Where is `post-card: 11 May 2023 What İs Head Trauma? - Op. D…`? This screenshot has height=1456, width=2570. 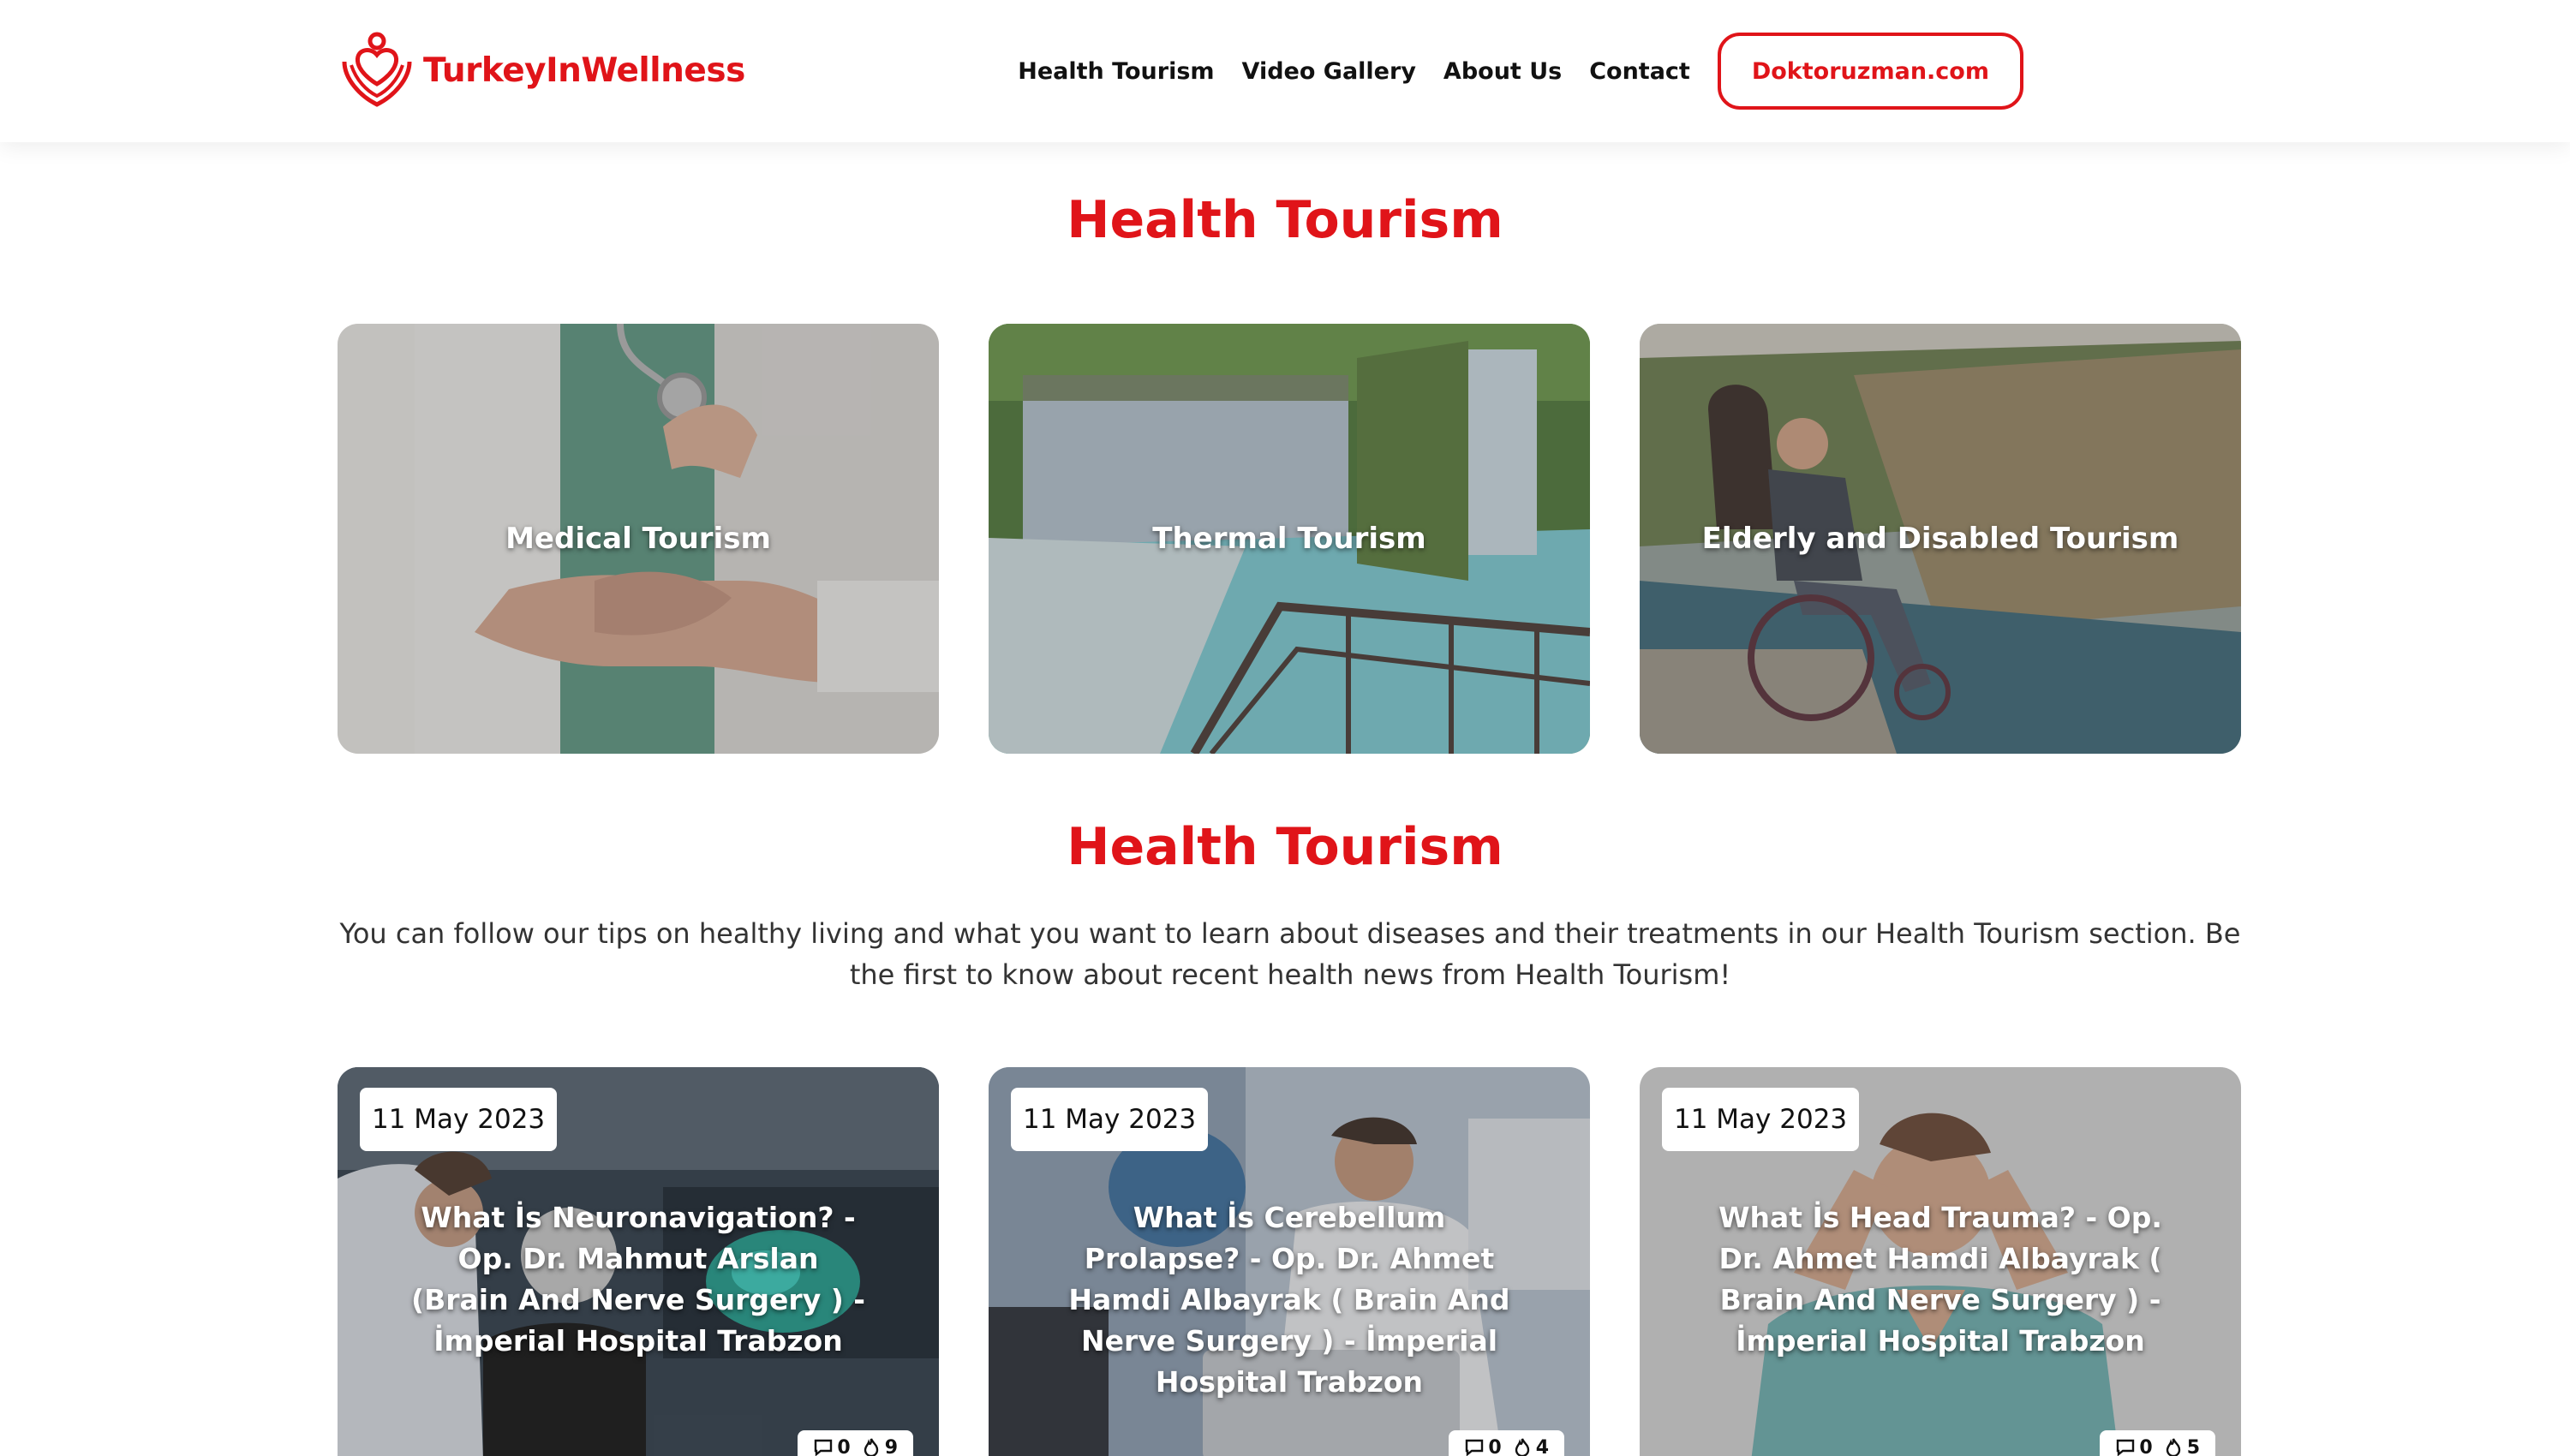
post-card: 11 May 2023 What İs Head Trauma? - Op. D… is located at coordinates (1941, 1261).